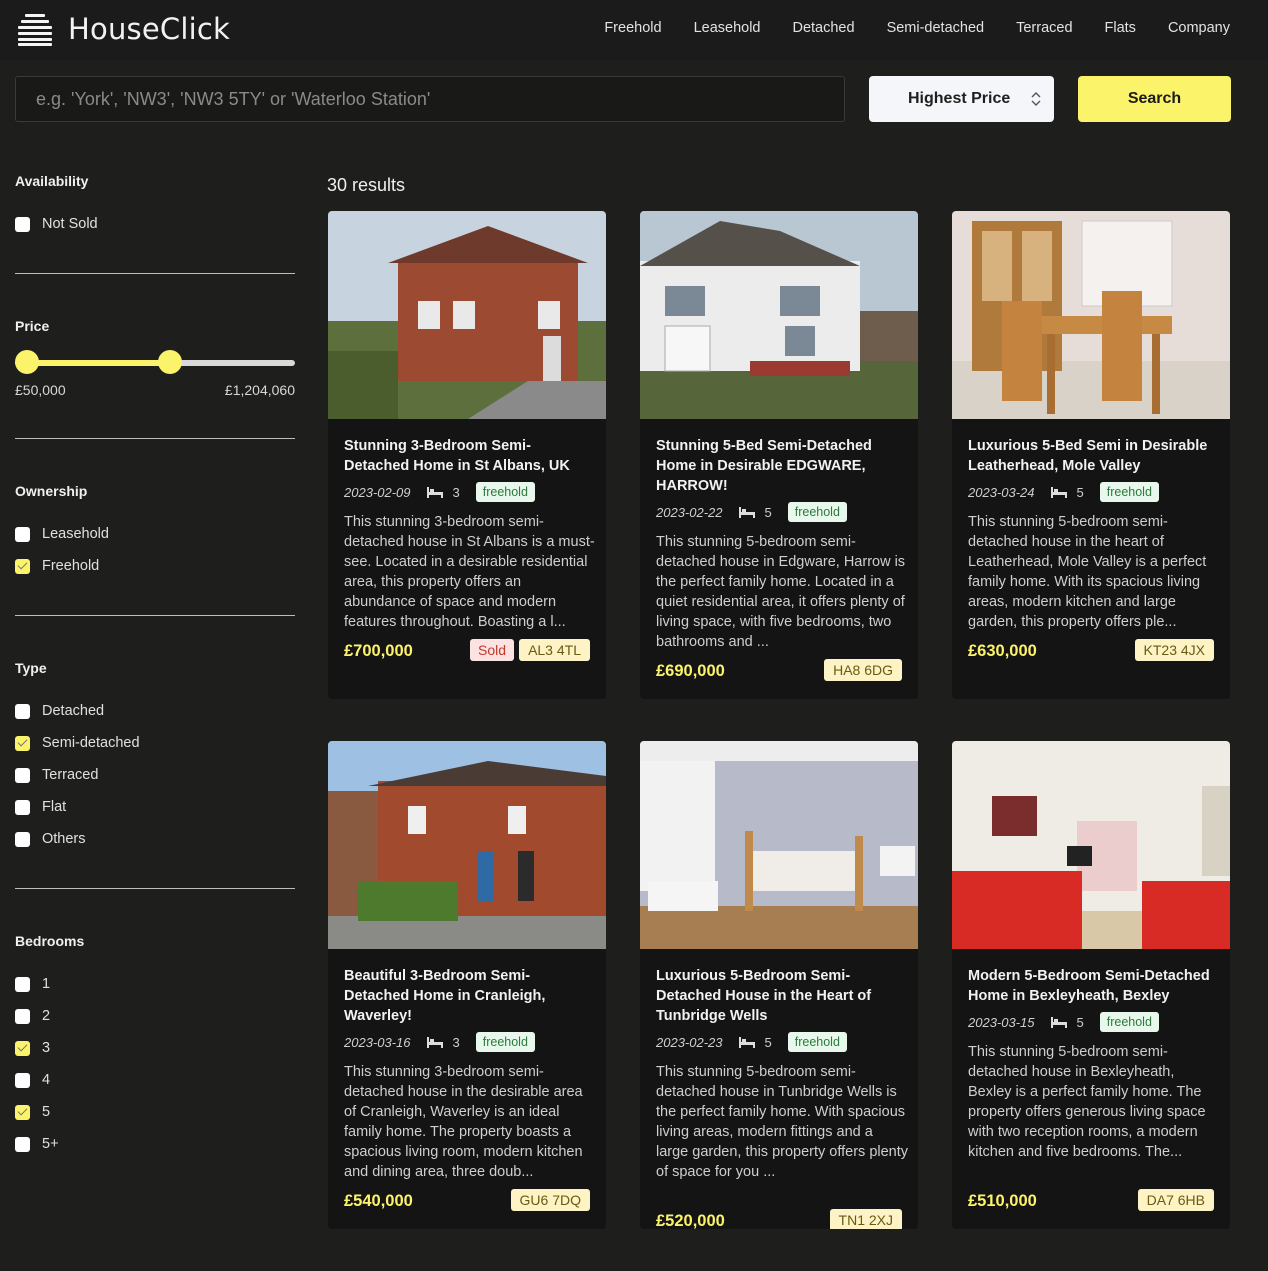 The width and height of the screenshot is (1268, 1271). What do you see at coordinates (823, 28) in the screenshot?
I see `nav-detached: Detached` at bounding box center [823, 28].